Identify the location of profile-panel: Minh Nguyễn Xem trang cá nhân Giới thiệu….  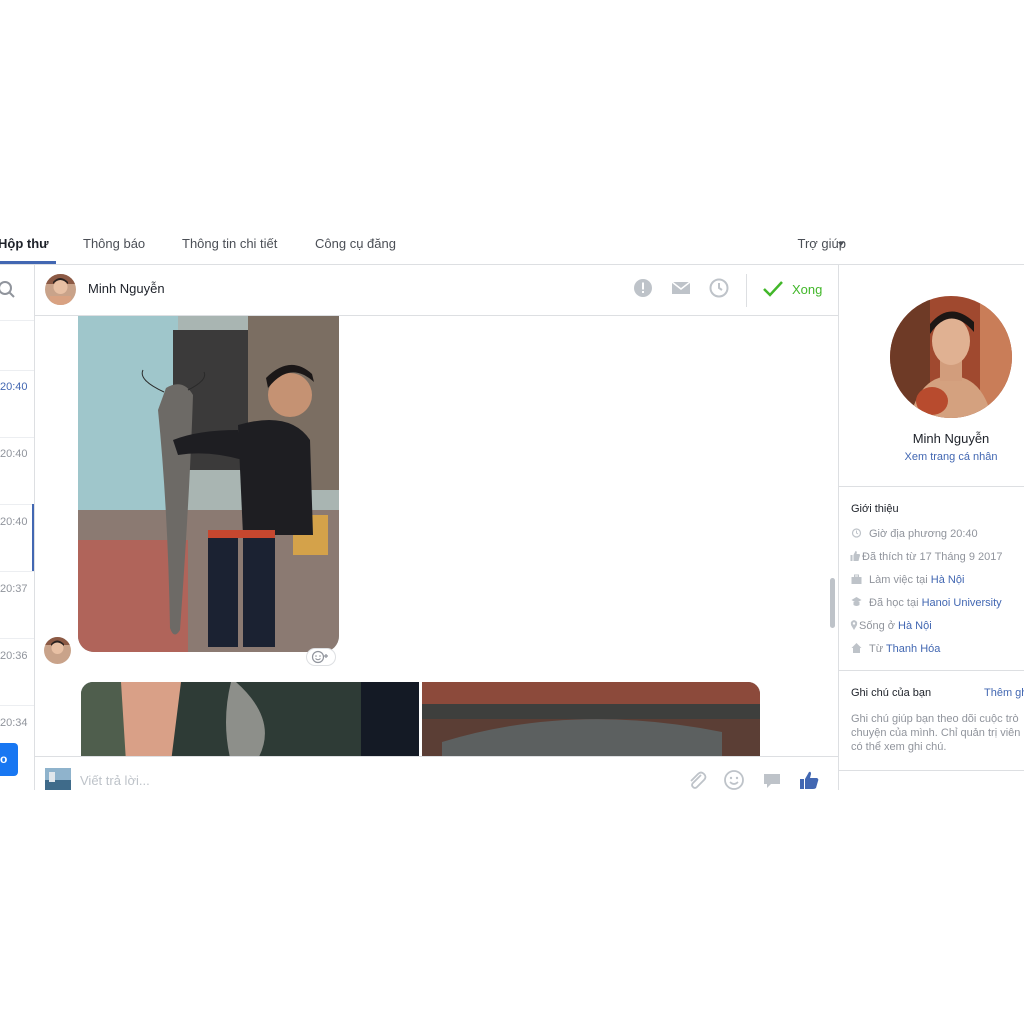
(931, 527).